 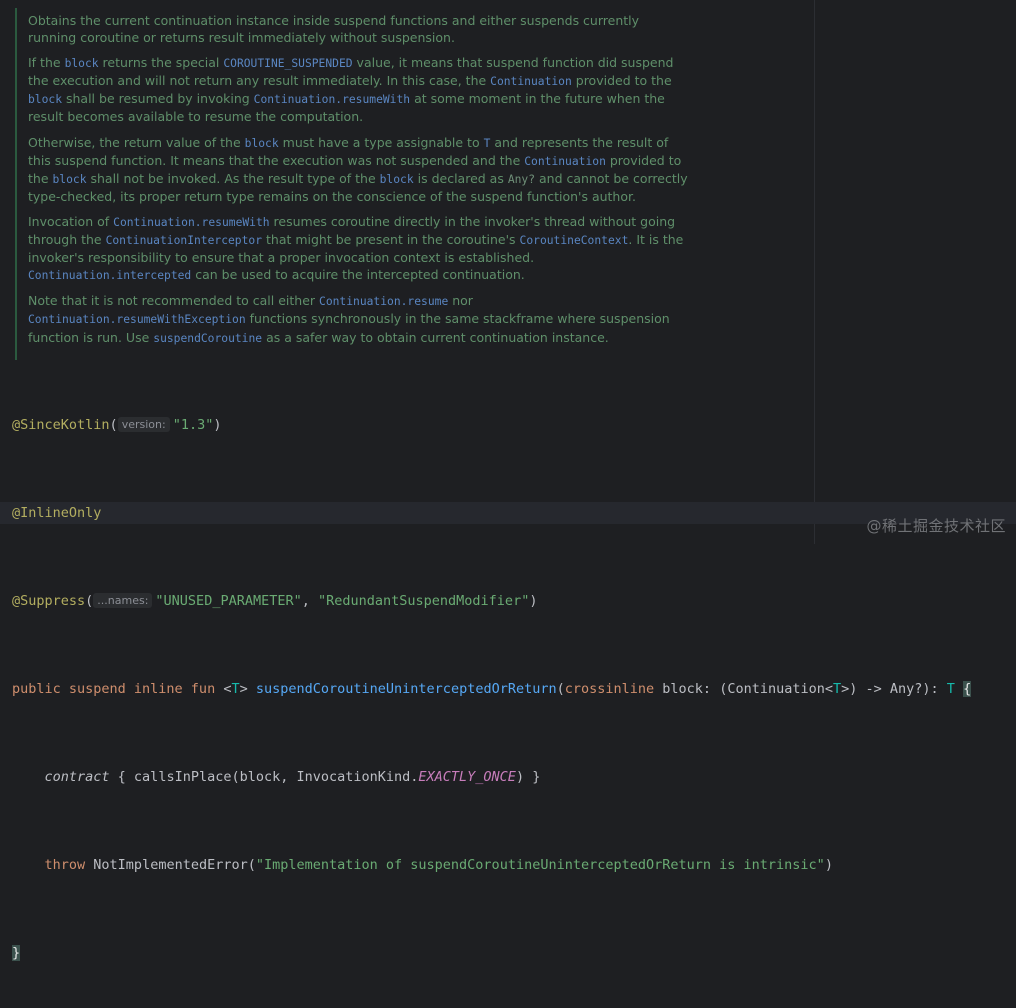 I want to click on param-name-hint: ...names:, so click(x=123, y=600).